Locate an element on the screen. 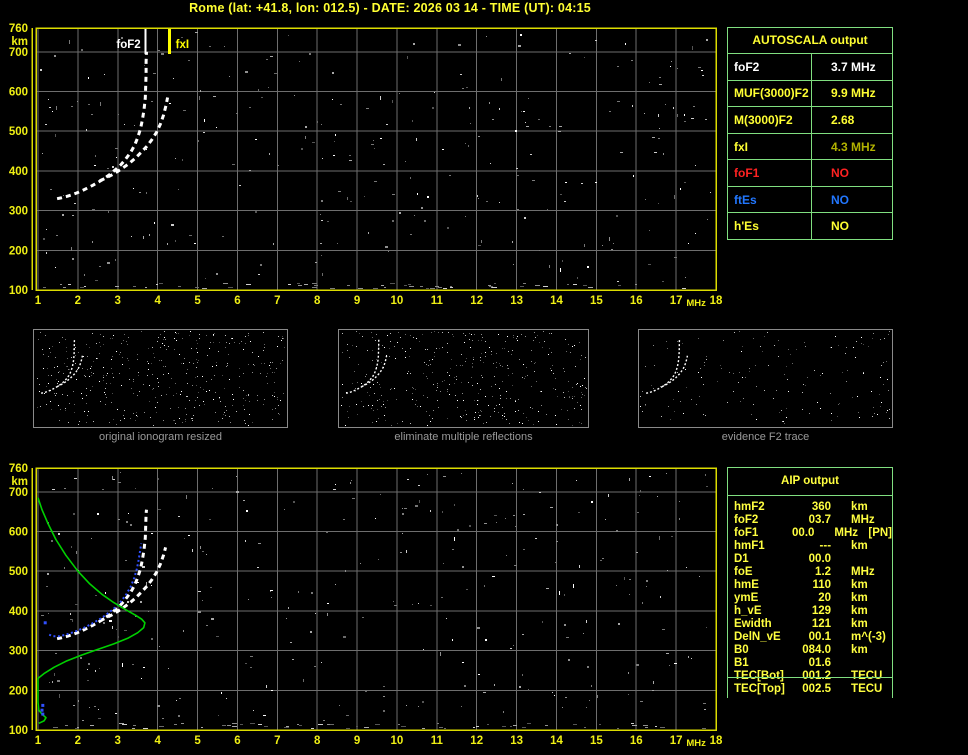  svg-text: 7 is located at coordinates (277, 301).